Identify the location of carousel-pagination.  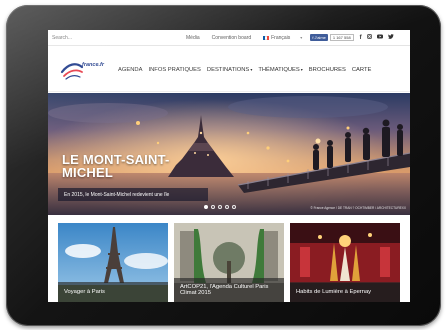
(221, 207).